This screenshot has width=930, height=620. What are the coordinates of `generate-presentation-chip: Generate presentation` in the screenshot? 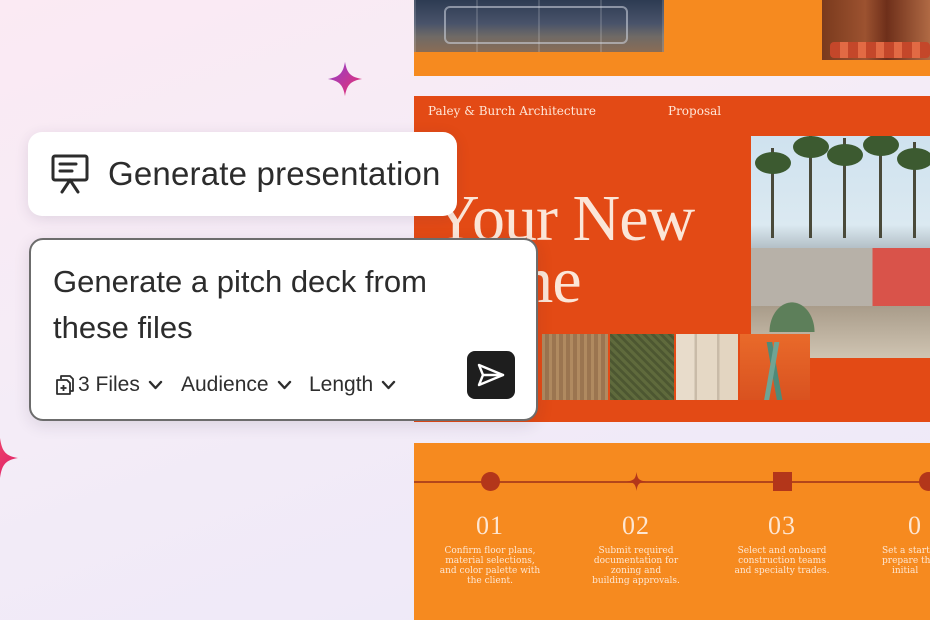 It's located at (242, 174).